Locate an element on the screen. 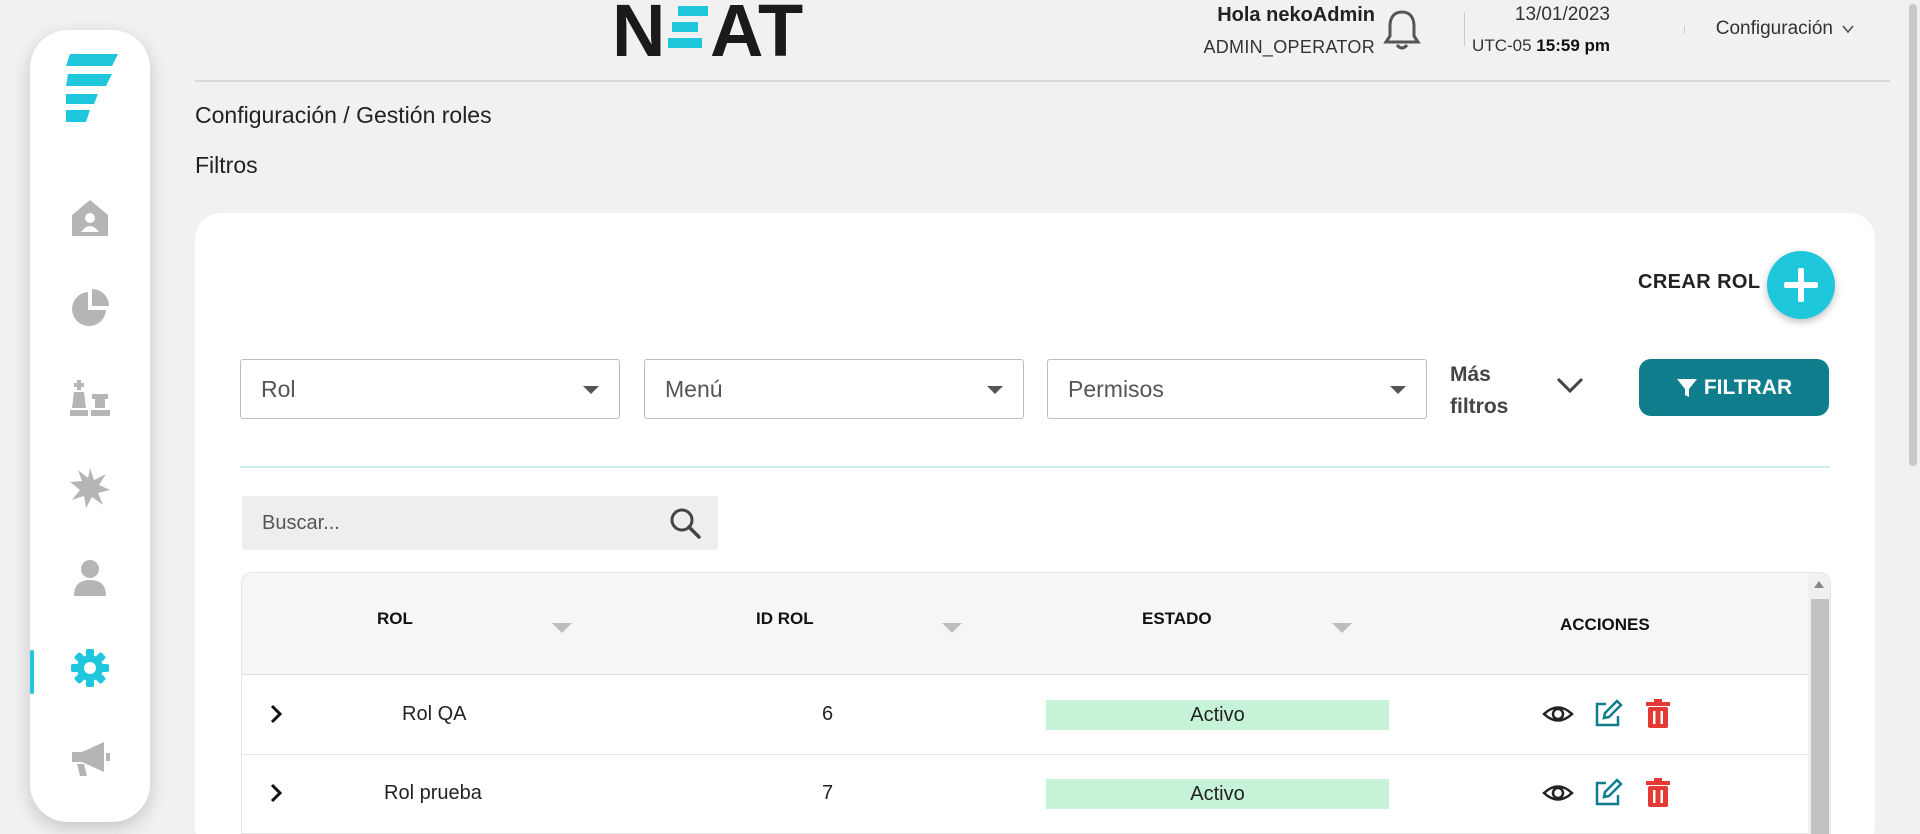 The image size is (1920, 834). chess-pieces-icon is located at coordinates (90, 398).